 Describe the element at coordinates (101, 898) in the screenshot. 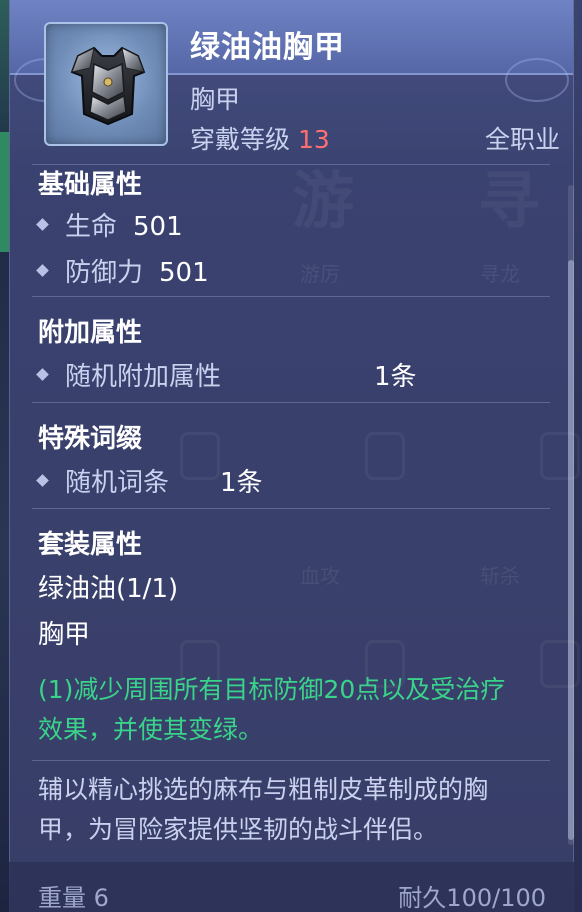

I see `weight-value: 6` at that location.